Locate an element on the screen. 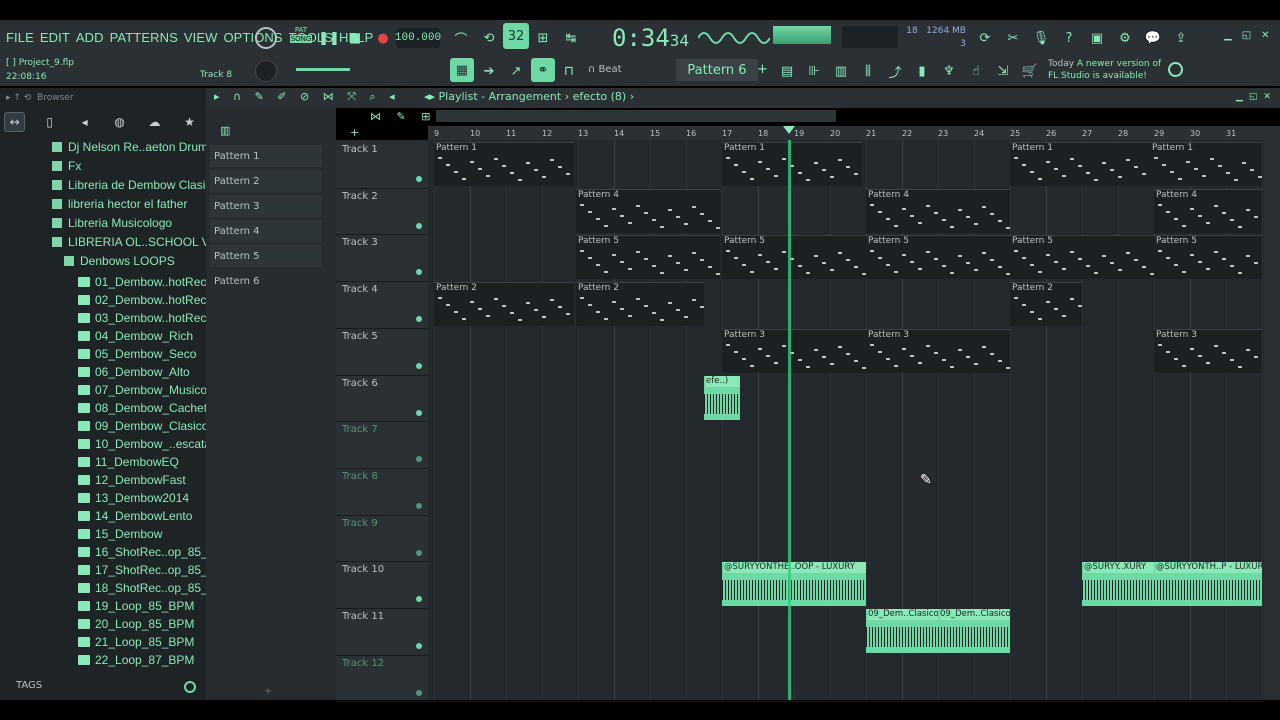 This screenshot has height=720, width=1280. song-position-marker is located at coordinates (789, 131).